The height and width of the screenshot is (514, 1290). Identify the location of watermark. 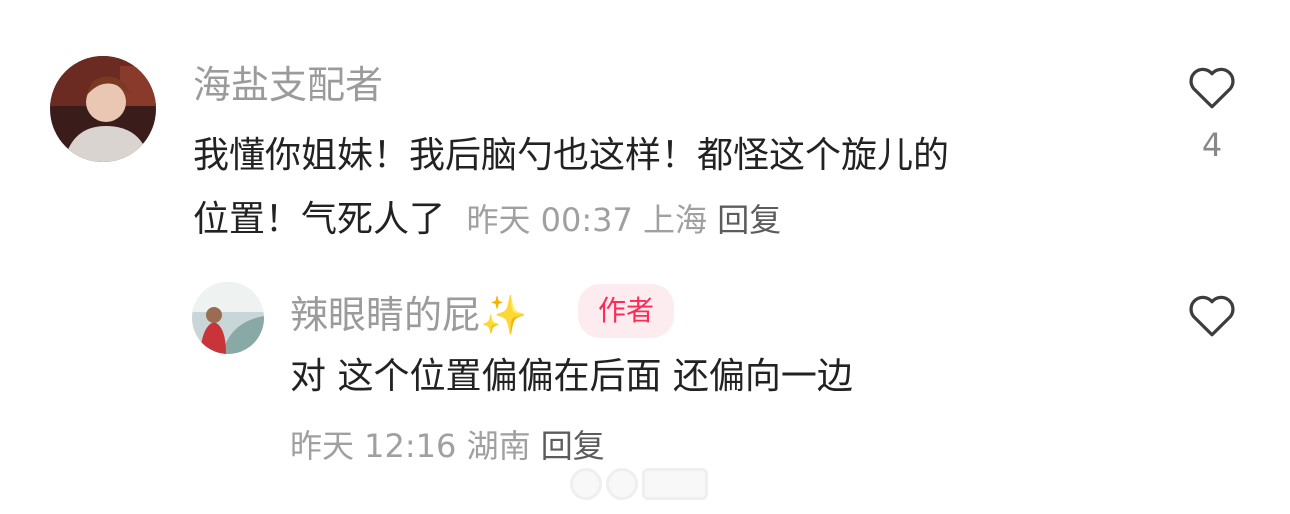
(639, 484).